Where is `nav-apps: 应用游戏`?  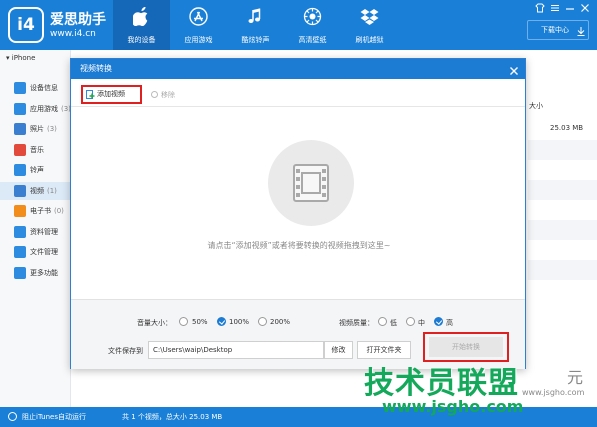
nav-apps: 应用游戏 is located at coordinates (198, 25).